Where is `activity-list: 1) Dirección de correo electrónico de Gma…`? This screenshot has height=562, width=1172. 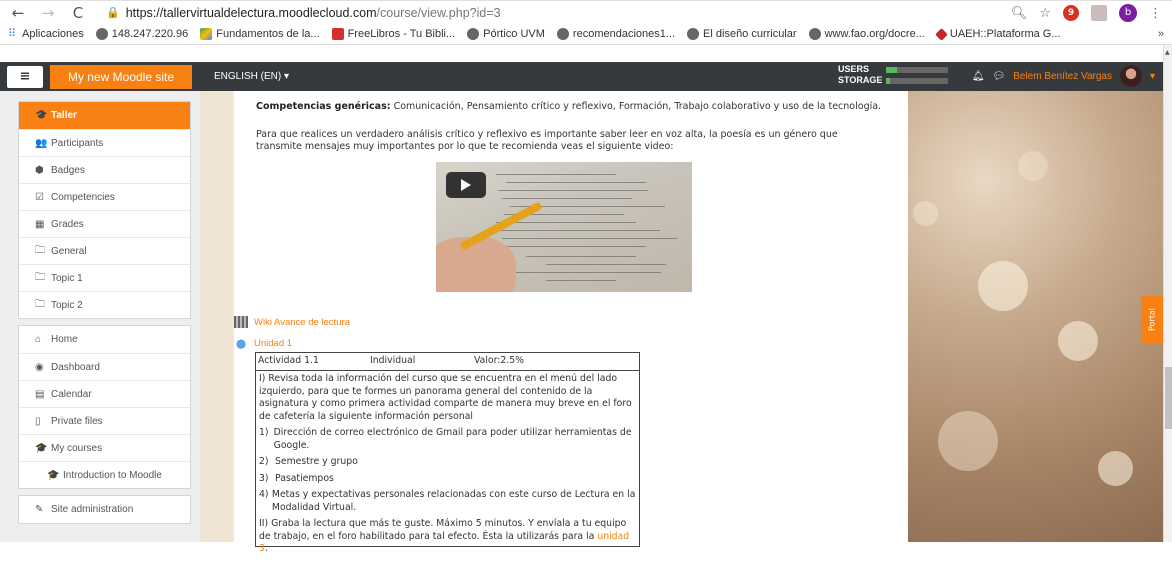
activity-list: 1) Dirección de correo electrónico de Gma… is located at coordinates (447, 470).